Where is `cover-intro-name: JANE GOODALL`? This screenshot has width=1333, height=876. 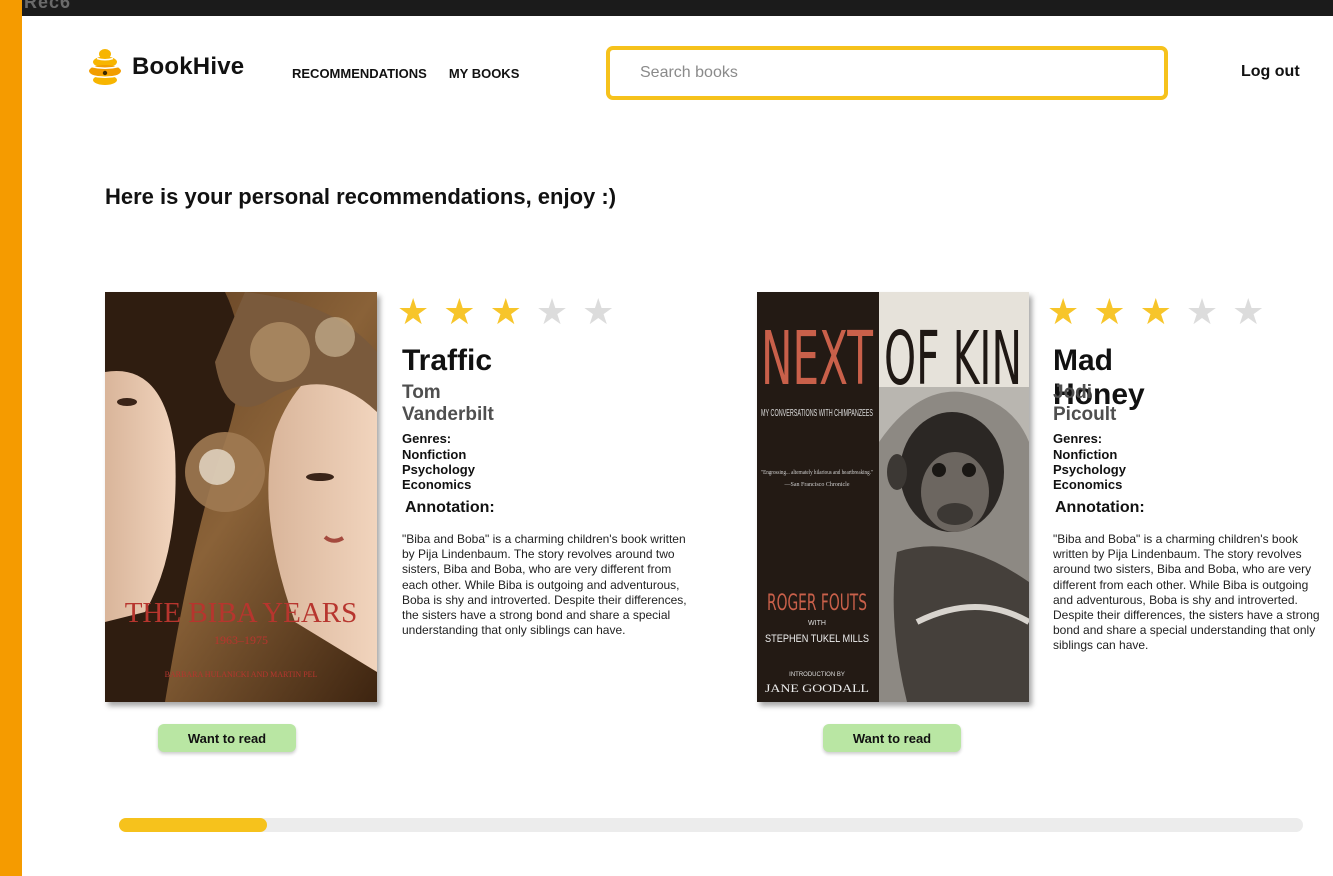 cover-intro-name: JANE GOODALL is located at coordinates (817, 688).